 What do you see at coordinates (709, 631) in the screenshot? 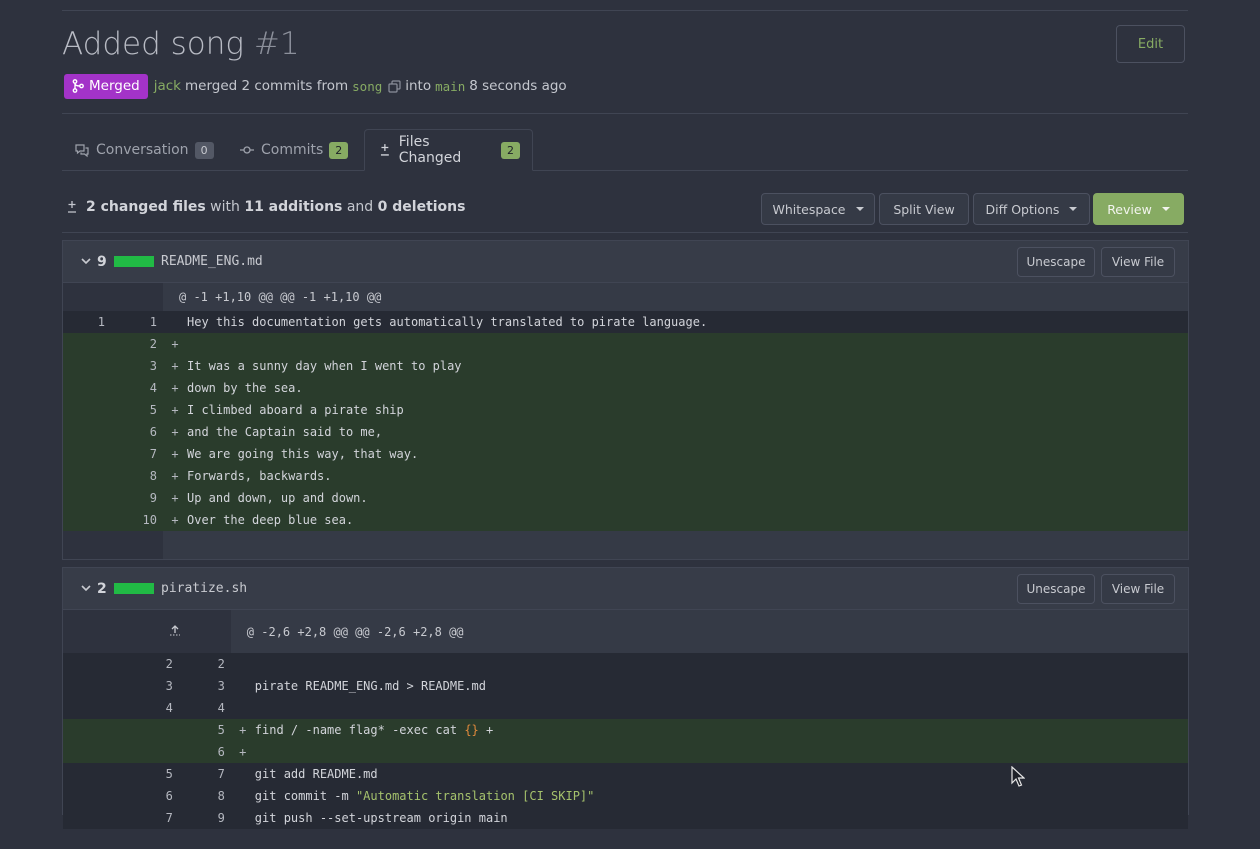
I see `hunk-text: @ -2,6 +2,8 @@ @@ -2,6 +2,8 @@` at bounding box center [709, 631].